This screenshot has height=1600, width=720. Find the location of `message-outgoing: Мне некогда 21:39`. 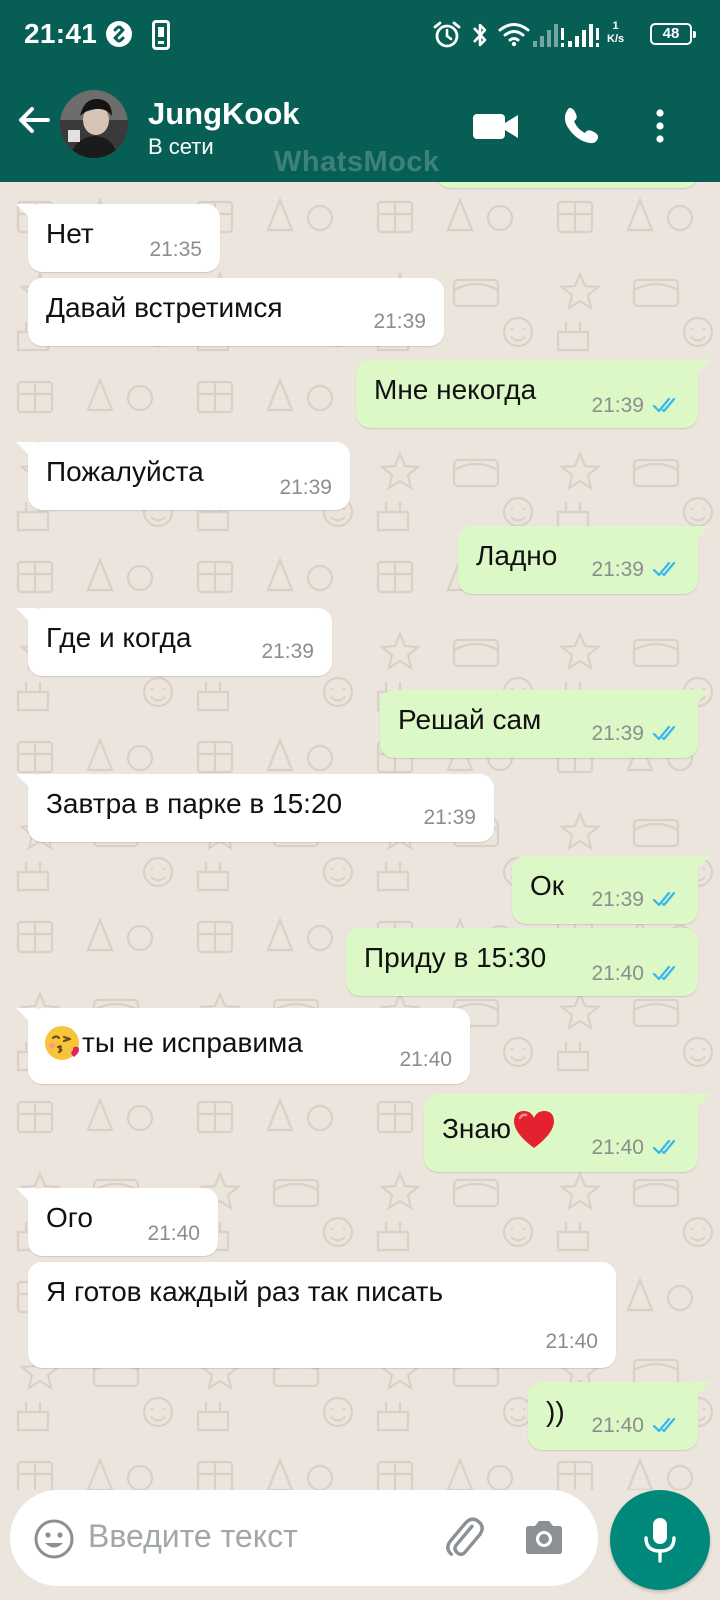

message-outgoing: Мне некогда 21:39 is located at coordinates (533, 394).